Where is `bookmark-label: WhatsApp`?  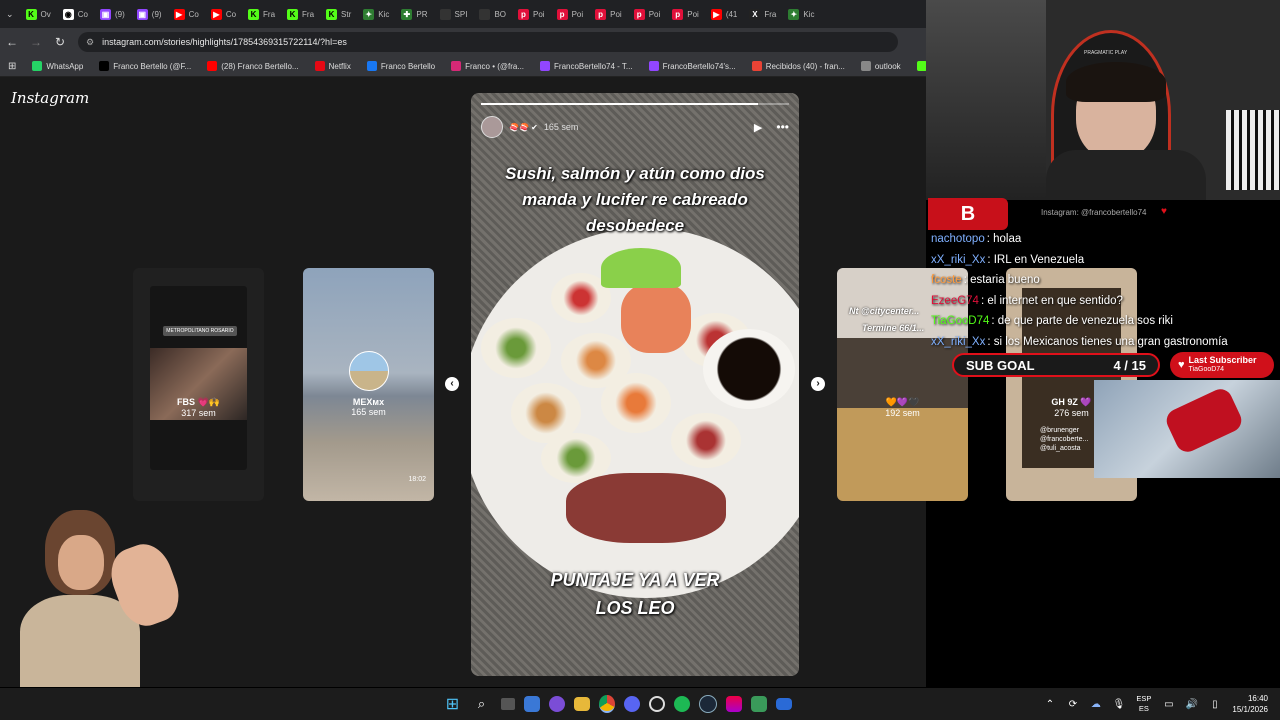
bookmark-label: WhatsApp is located at coordinates (65, 66).